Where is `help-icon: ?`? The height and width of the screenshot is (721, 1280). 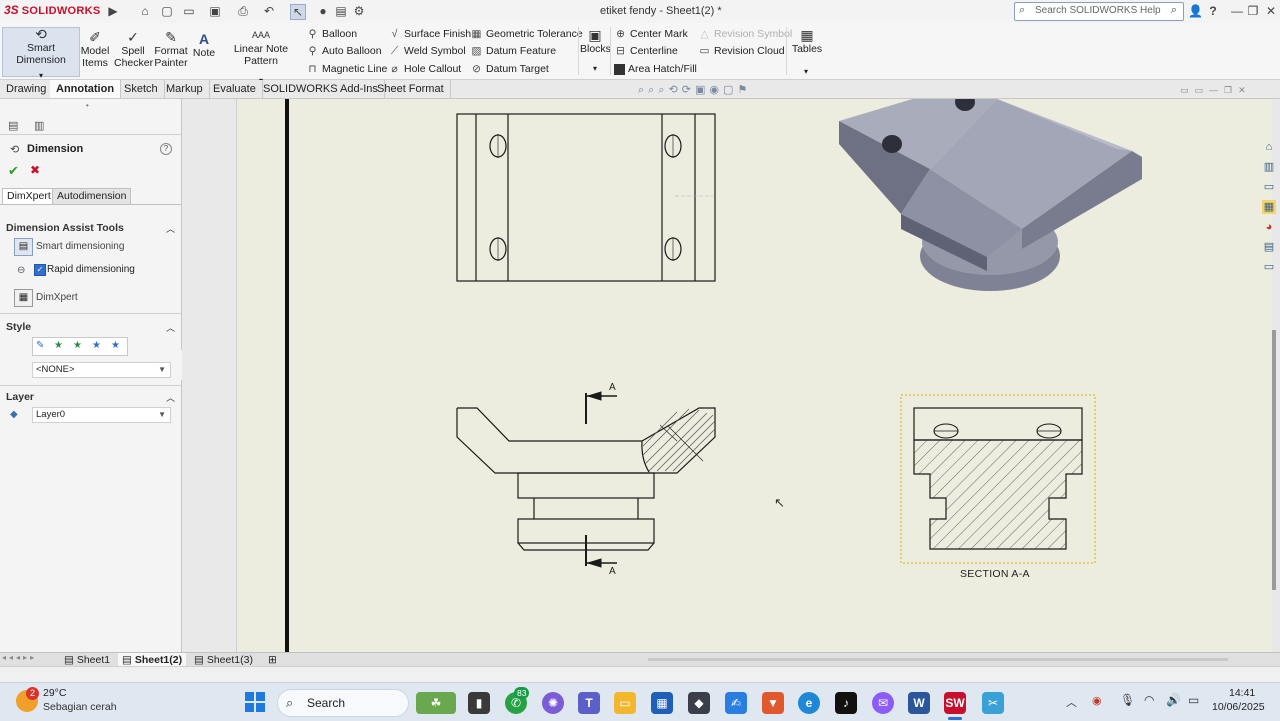 help-icon: ? is located at coordinates (1213, 11).